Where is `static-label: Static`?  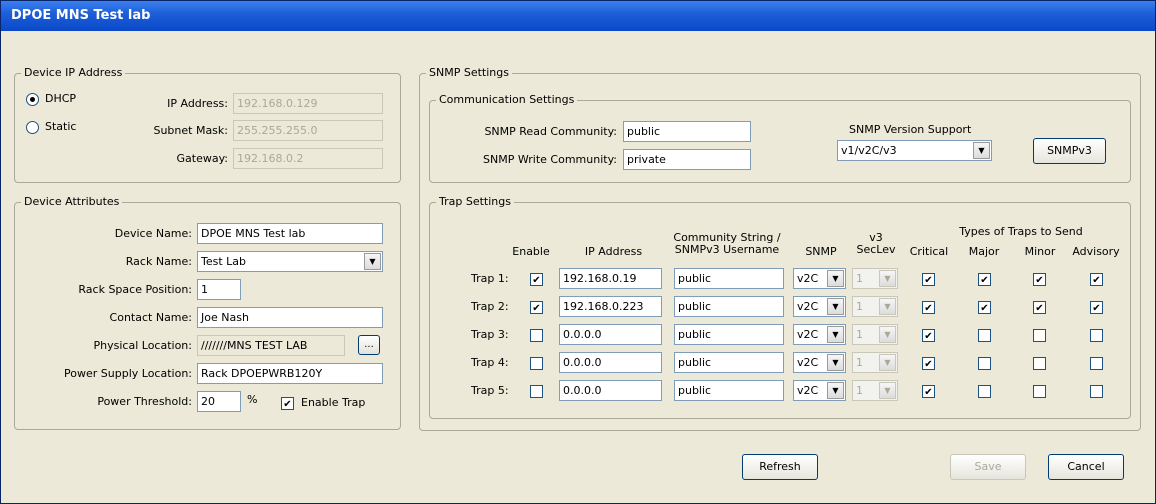 static-label: Static is located at coordinates (61, 126).